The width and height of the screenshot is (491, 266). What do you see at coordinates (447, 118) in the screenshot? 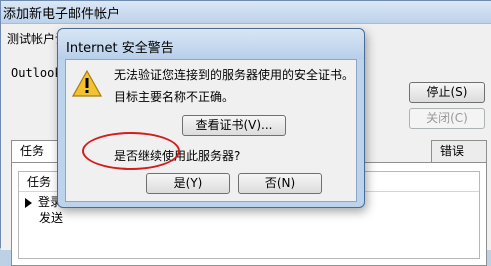
I see `close-button: 关闭(C)` at bounding box center [447, 118].